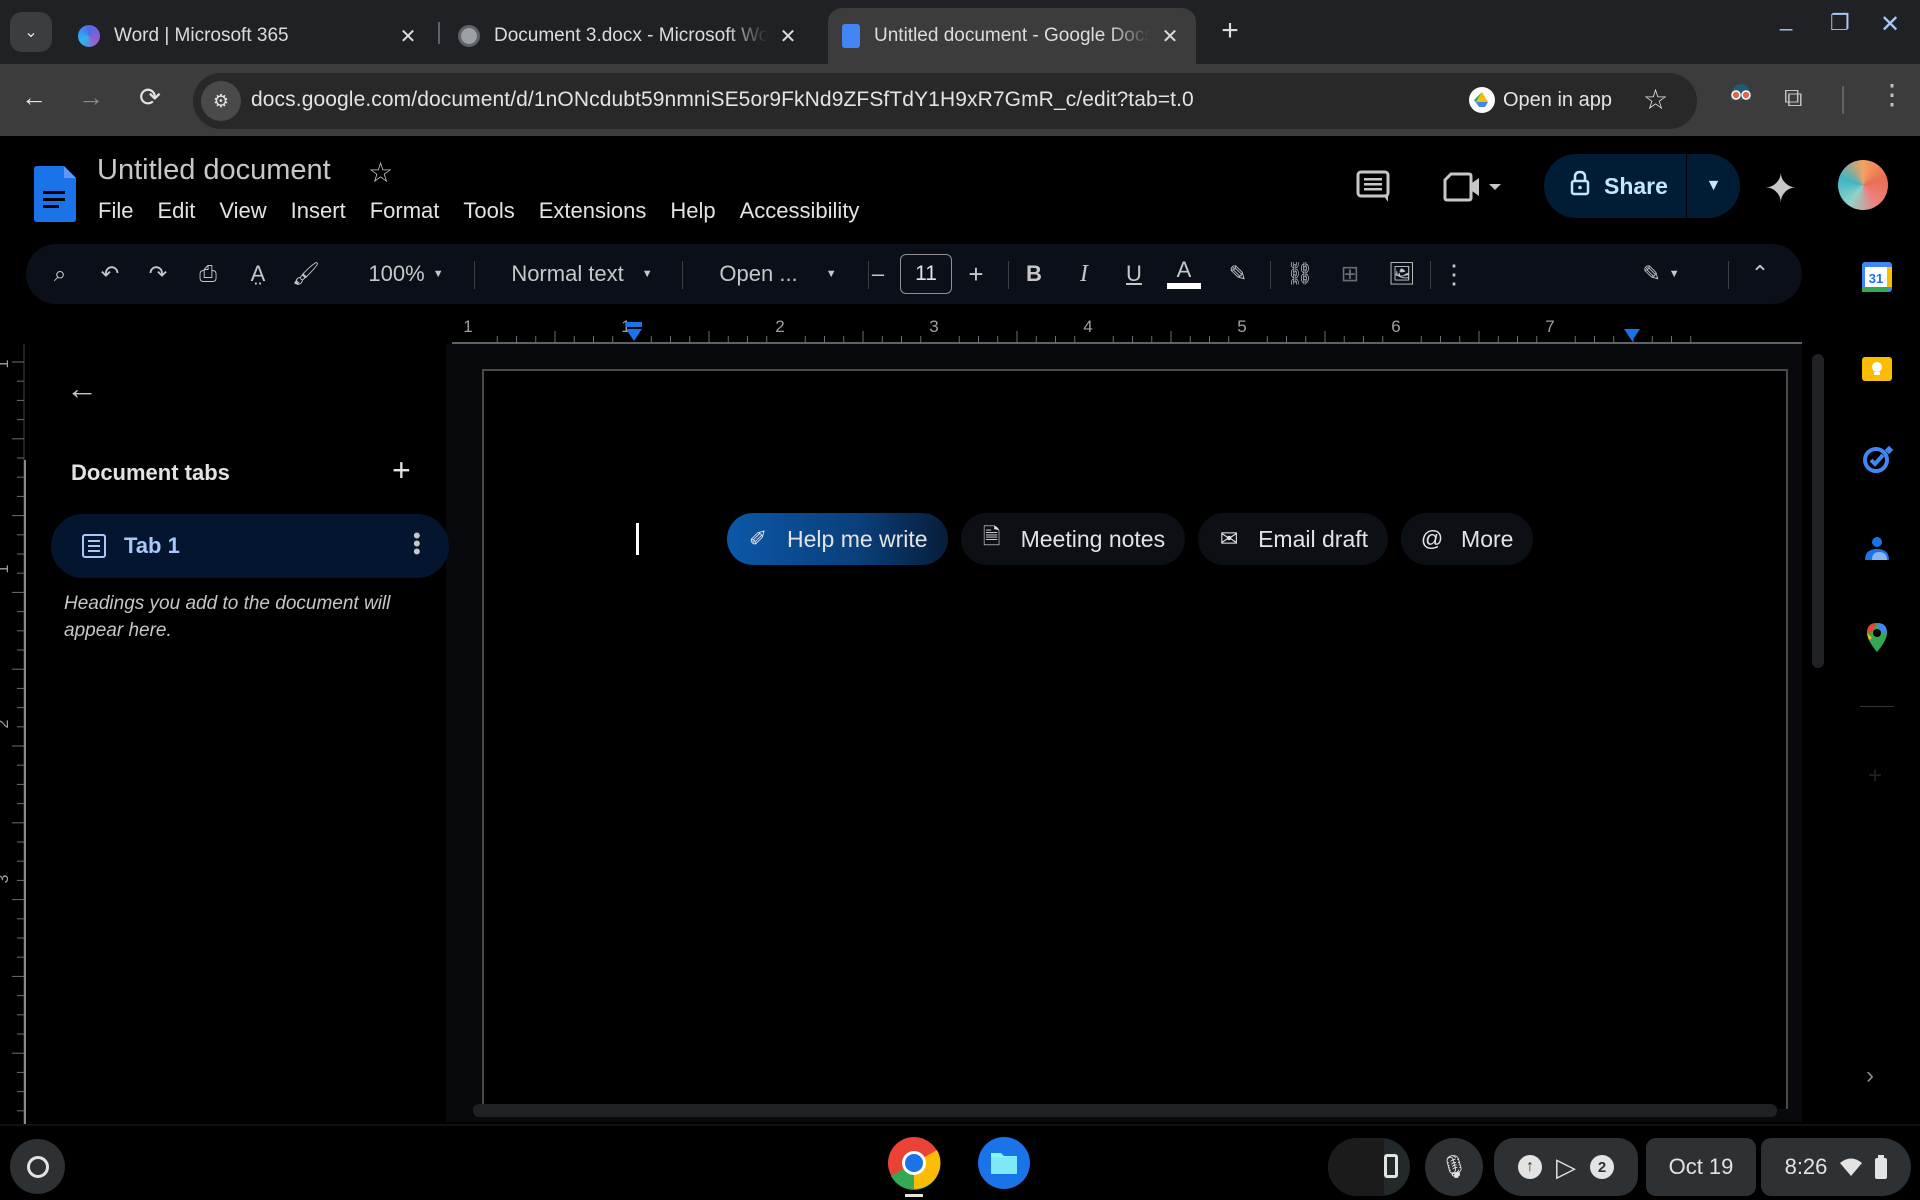 Image resolution: width=1920 pixels, height=1200 pixels. Describe the element at coordinates (1293, 539) in the screenshot. I see `email-draft-chip: ✉ Email draft` at that location.